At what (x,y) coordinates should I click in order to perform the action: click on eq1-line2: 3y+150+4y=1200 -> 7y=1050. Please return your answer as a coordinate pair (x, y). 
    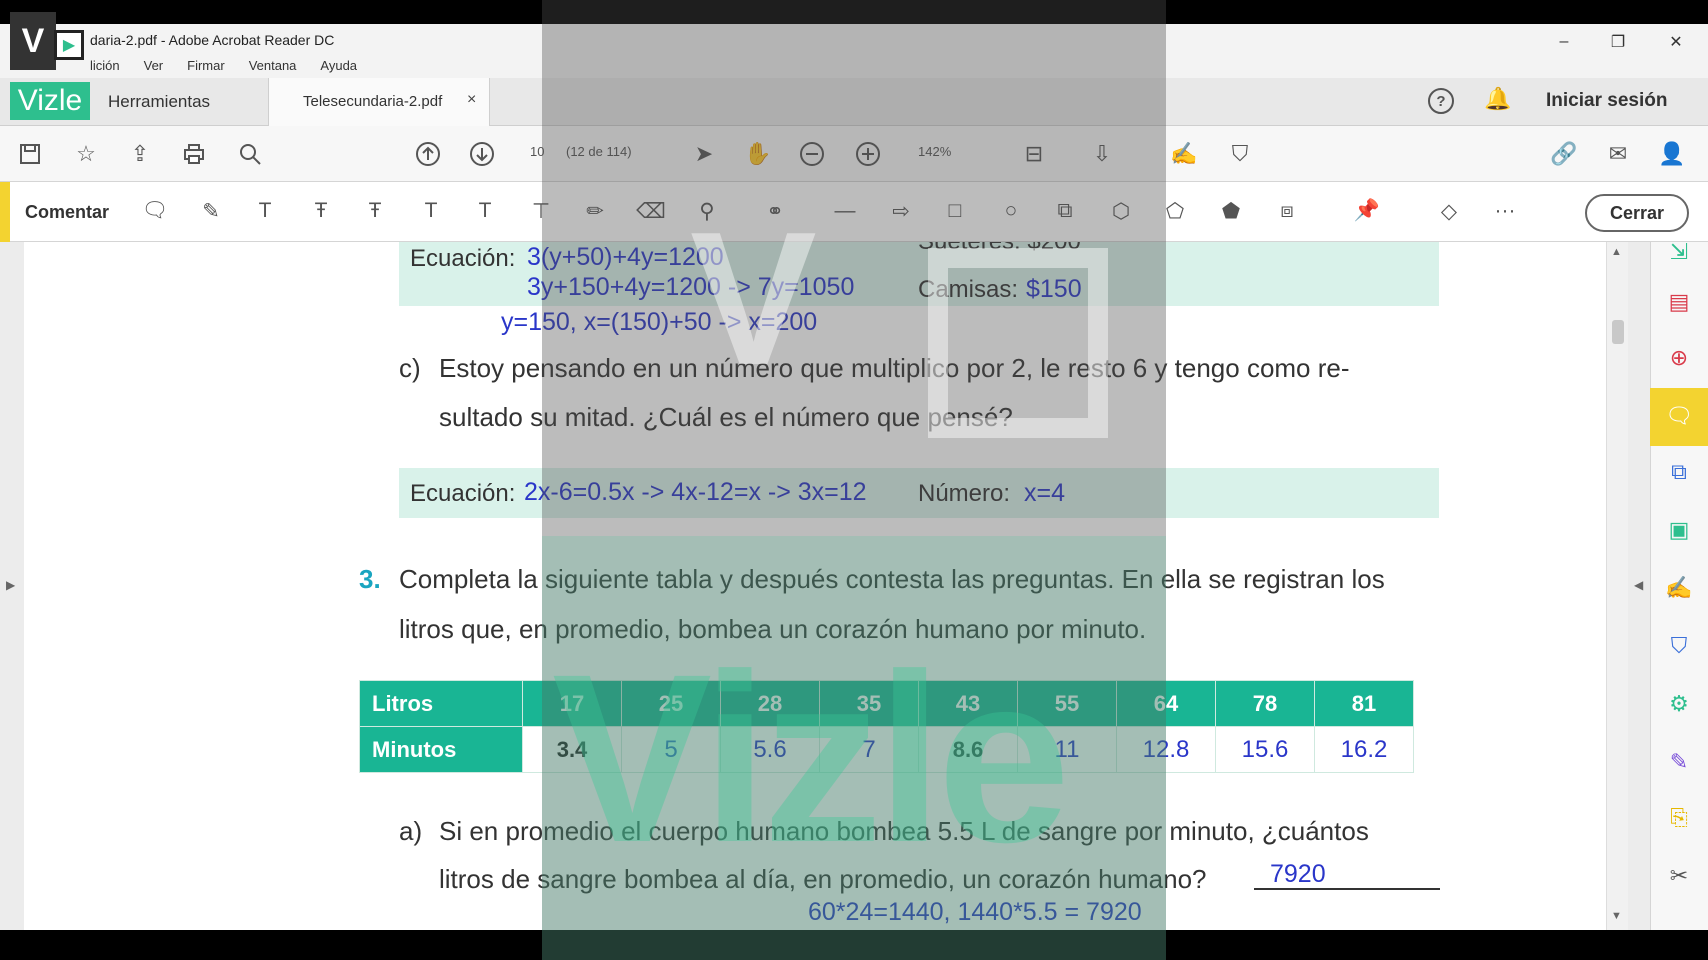
    Looking at the image, I should click on (691, 287).